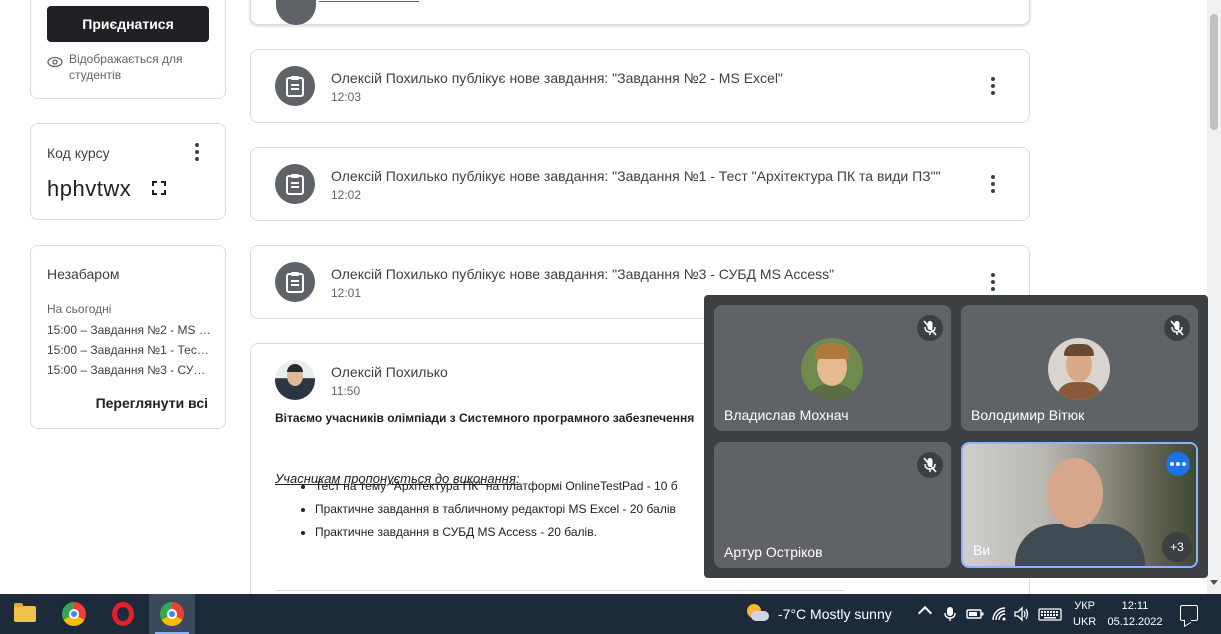 The image size is (1221, 634). I want to click on eye-icon, so click(55, 62).